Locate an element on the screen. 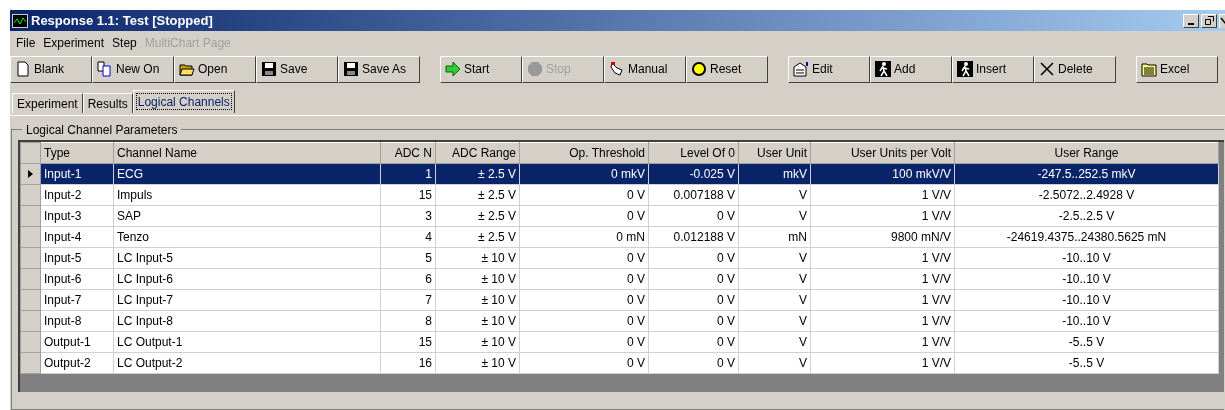  table-cell: Input-1 is located at coordinates (77, 174).